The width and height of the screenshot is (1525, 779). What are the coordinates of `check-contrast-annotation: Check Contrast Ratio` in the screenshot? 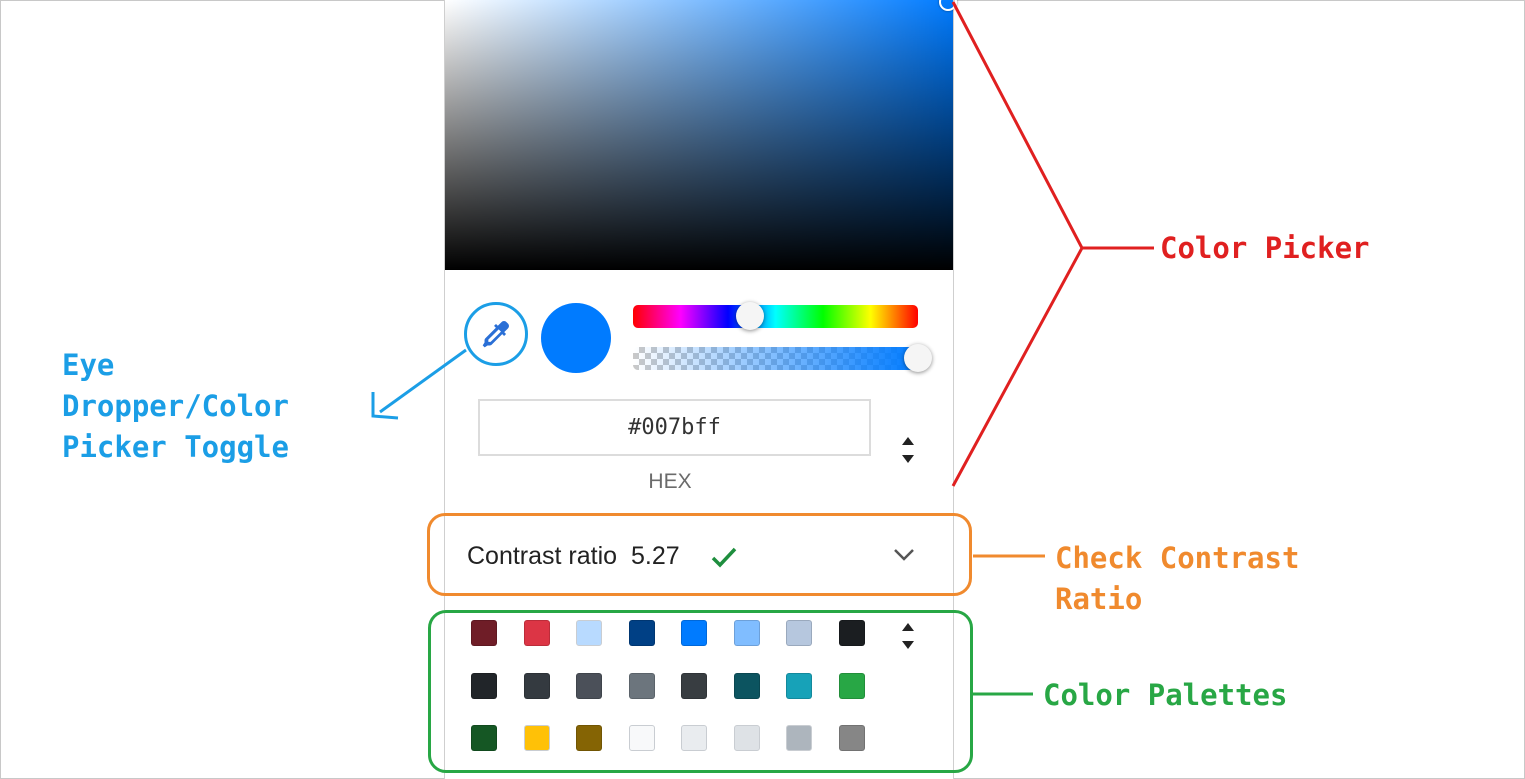 It's located at (1177, 578).